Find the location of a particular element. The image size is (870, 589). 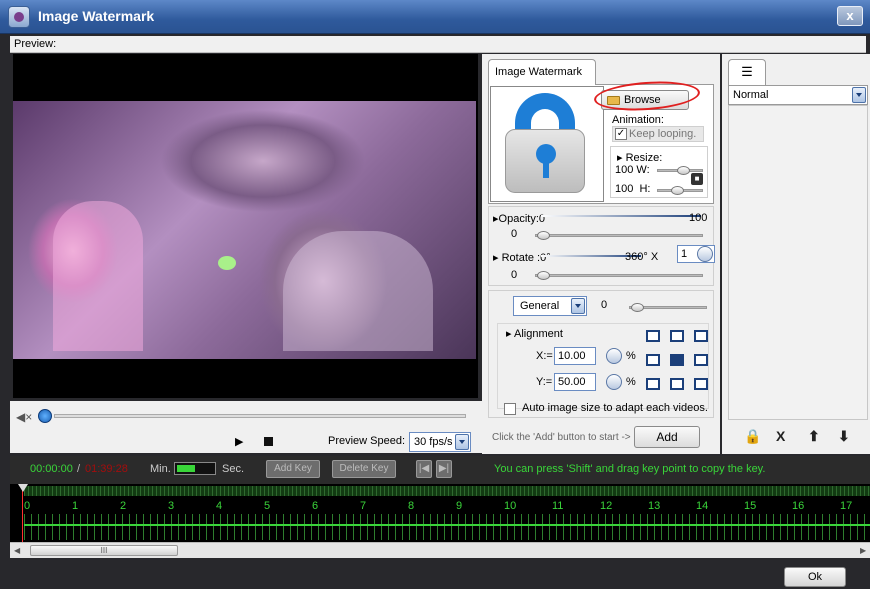

tick-label: 9 is located at coordinates (459, 506).